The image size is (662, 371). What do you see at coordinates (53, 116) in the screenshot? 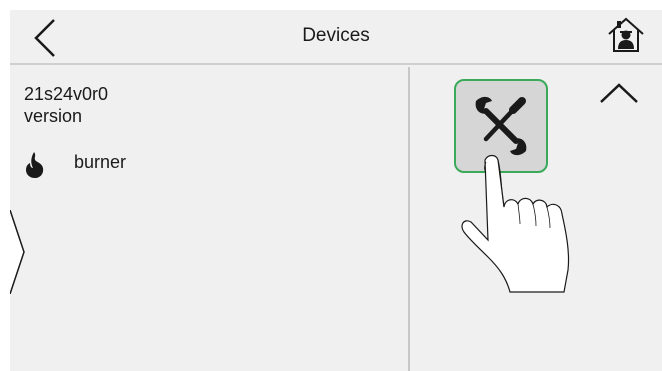
I see `device-version-label: version` at bounding box center [53, 116].